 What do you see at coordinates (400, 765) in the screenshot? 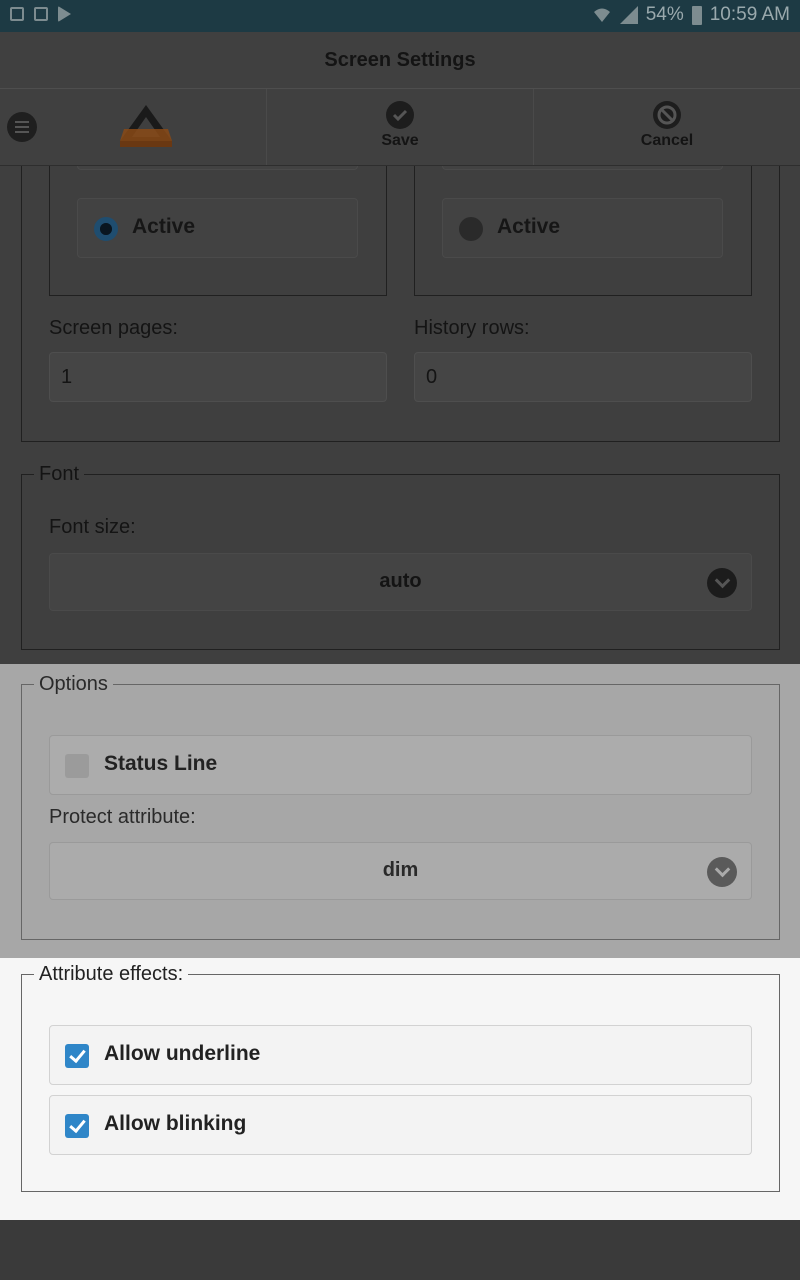
I see `status-line-option: Status Line` at bounding box center [400, 765].